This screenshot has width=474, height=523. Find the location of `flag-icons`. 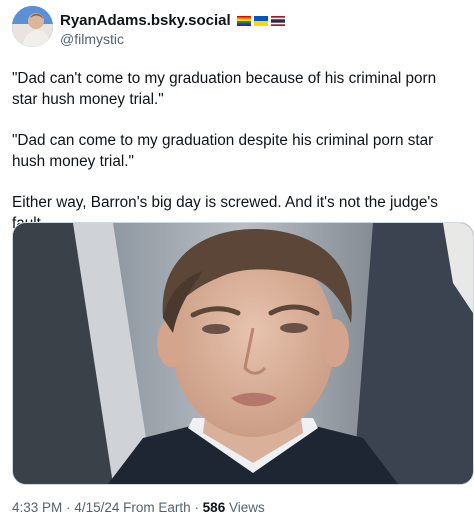

flag-icons is located at coordinates (260, 20).